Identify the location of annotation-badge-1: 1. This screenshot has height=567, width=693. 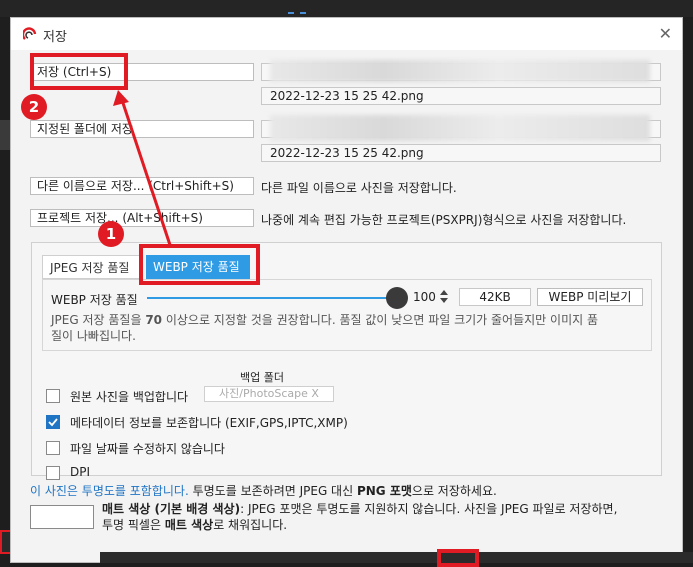
(111, 234).